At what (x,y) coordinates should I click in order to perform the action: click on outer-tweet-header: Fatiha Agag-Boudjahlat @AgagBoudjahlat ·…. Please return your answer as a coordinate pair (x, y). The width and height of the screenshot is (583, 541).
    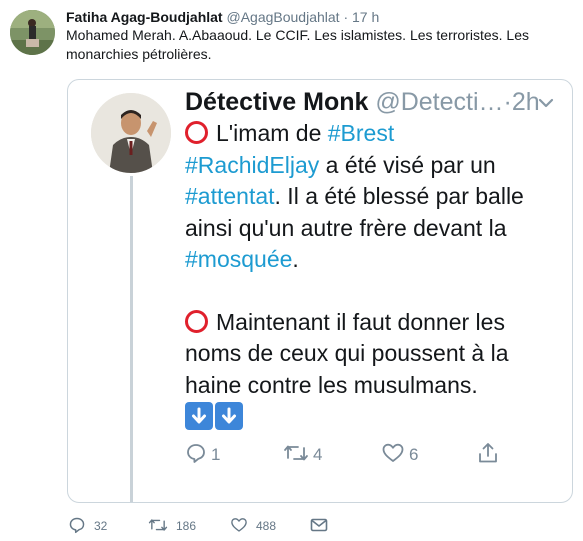
    Looking at the image, I should click on (222, 17).